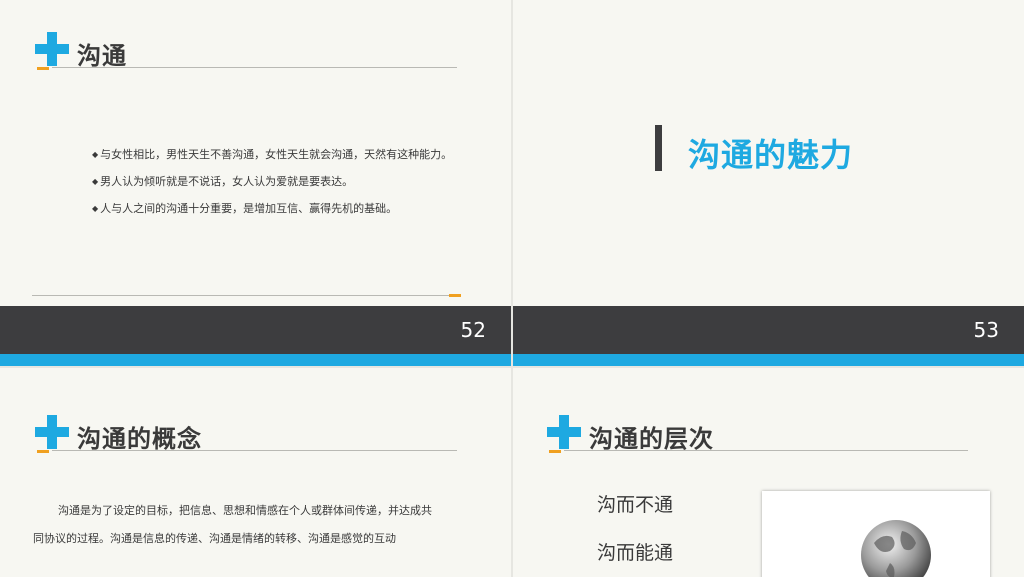 The height and width of the screenshot is (577, 1024). I want to click on slide-title: 沟通的层次, so click(651, 439).